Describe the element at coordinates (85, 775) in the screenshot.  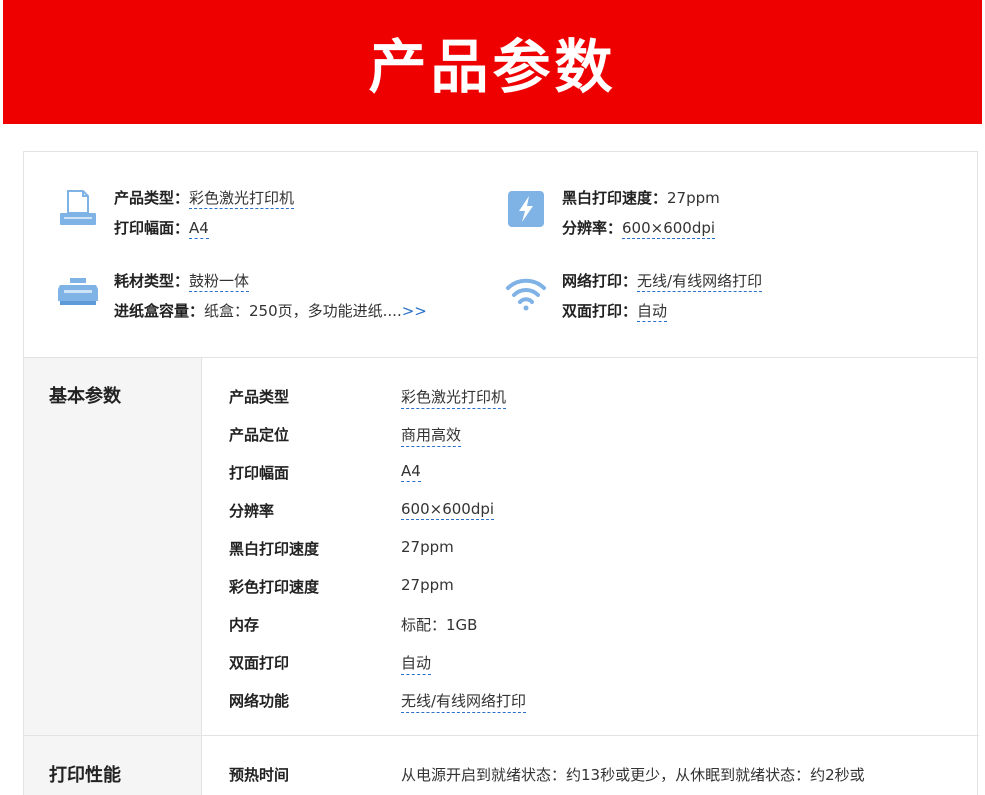
I see `section-title: 打印性能` at that location.